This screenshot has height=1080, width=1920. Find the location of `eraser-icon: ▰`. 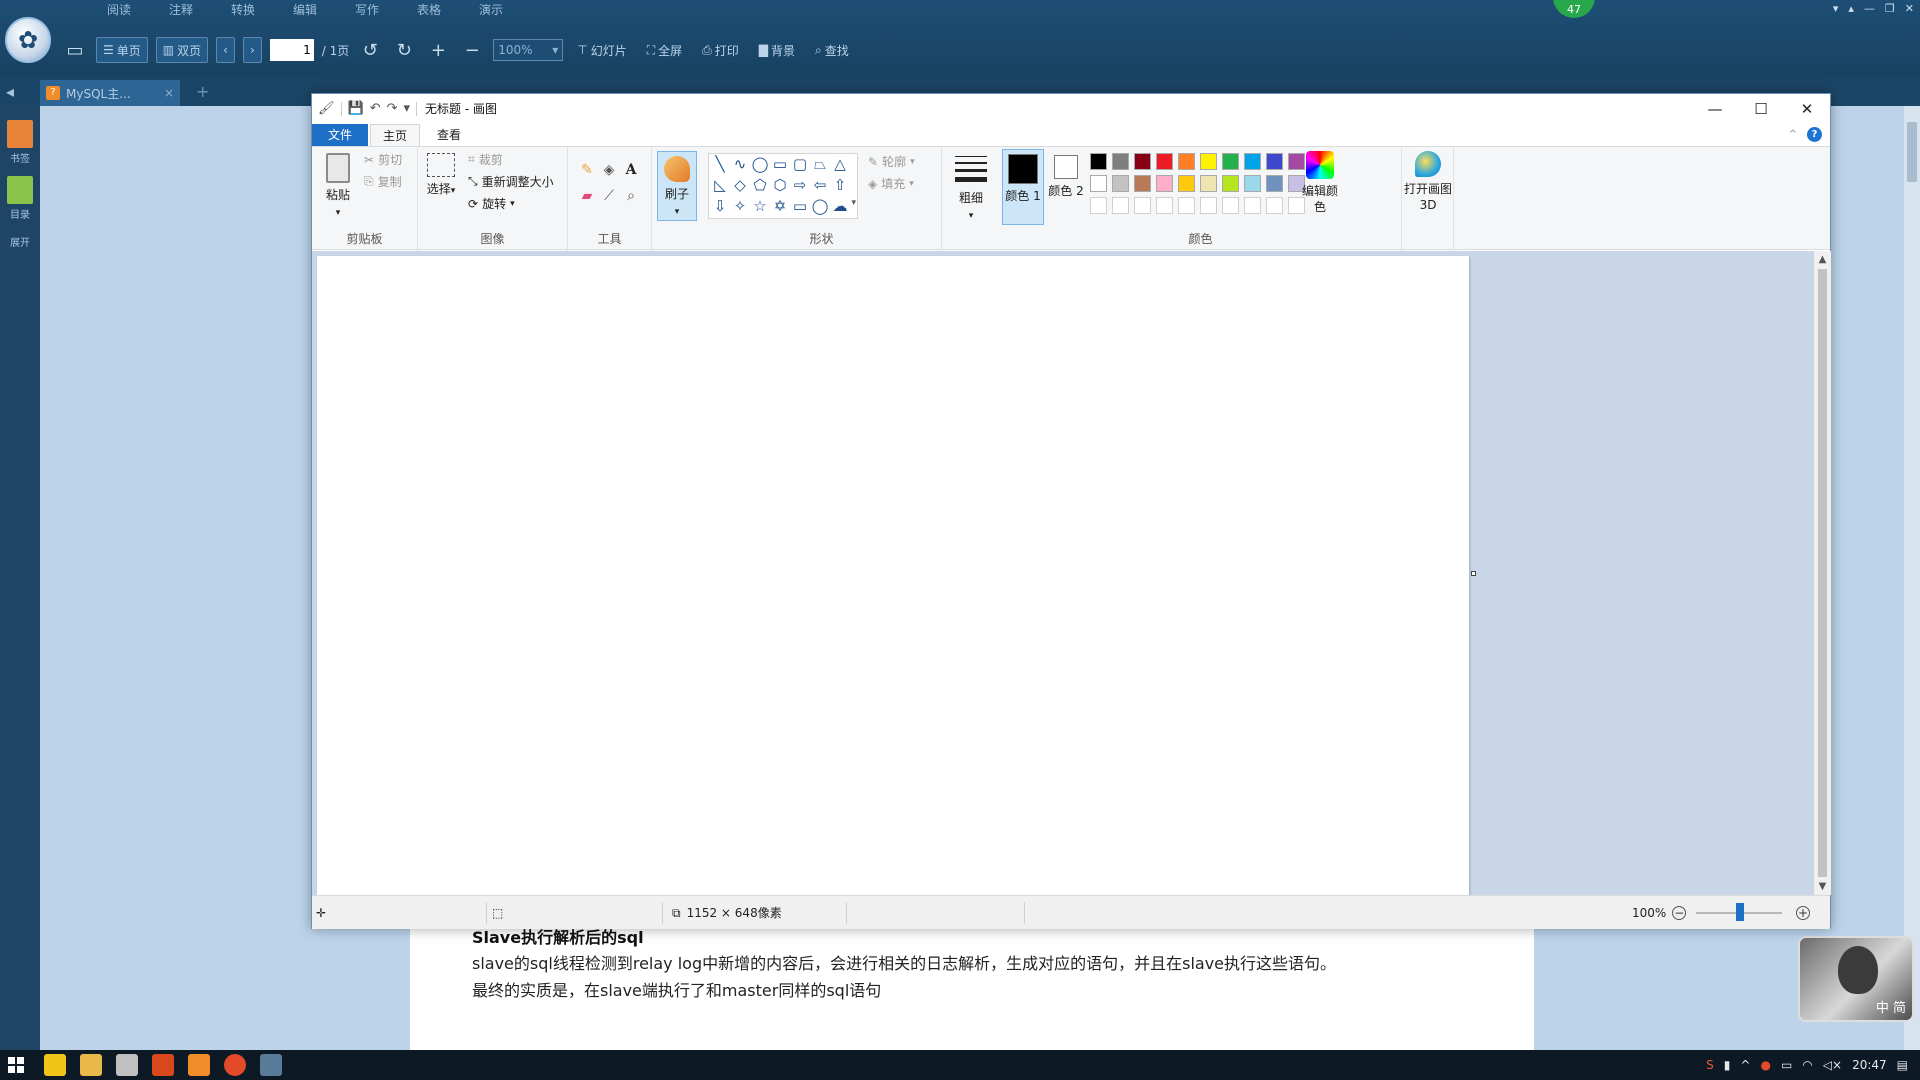

eraser-icon: ▰ is located at coordinates (587, 196).